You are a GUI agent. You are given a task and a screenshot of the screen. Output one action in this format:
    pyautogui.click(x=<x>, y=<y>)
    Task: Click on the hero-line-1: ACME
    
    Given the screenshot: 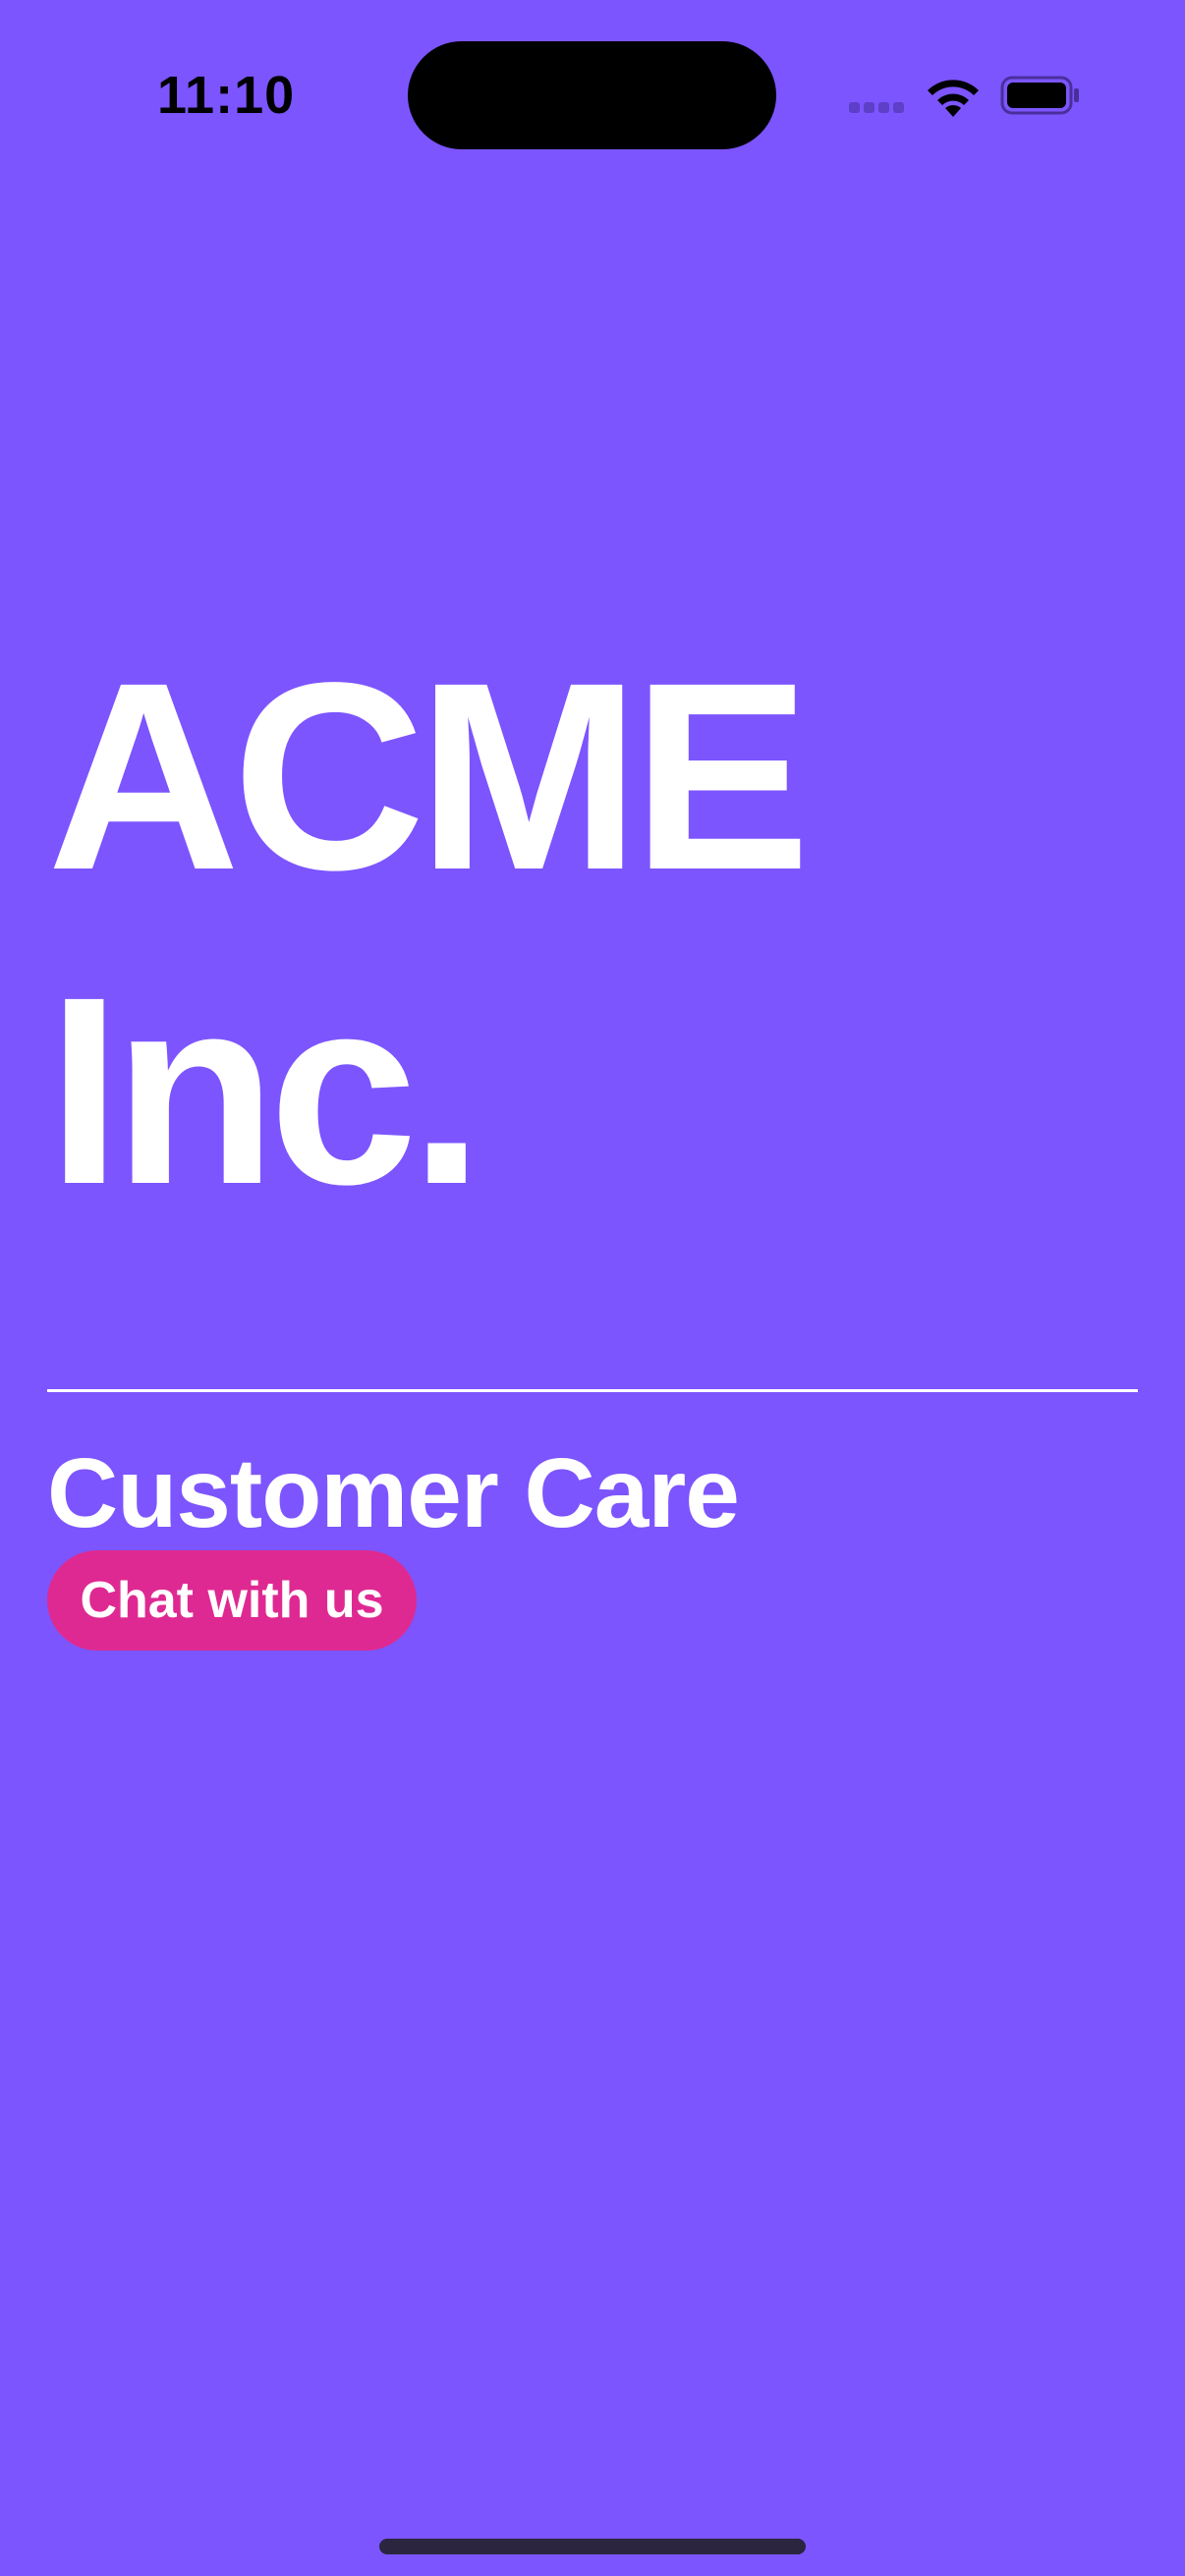 What is the action you would take?
    pyautogui.click(x=429, y=776)
    